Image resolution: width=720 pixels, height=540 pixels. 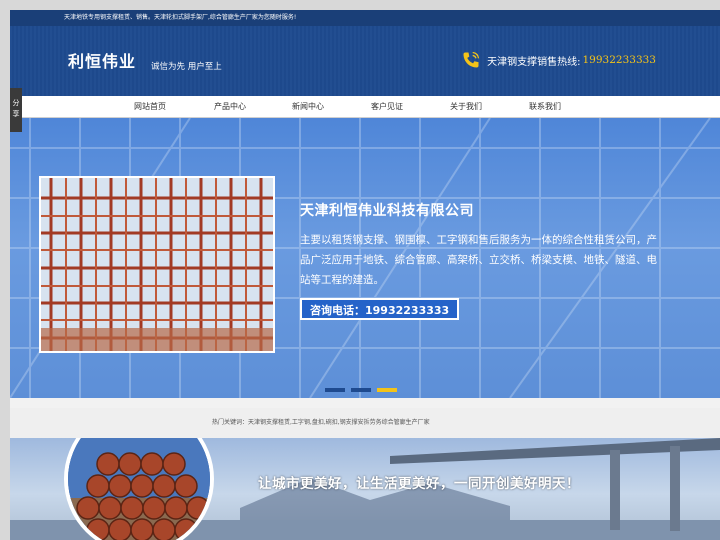 I want to click on share-tab: 分 享, so click(x=16, y=110).